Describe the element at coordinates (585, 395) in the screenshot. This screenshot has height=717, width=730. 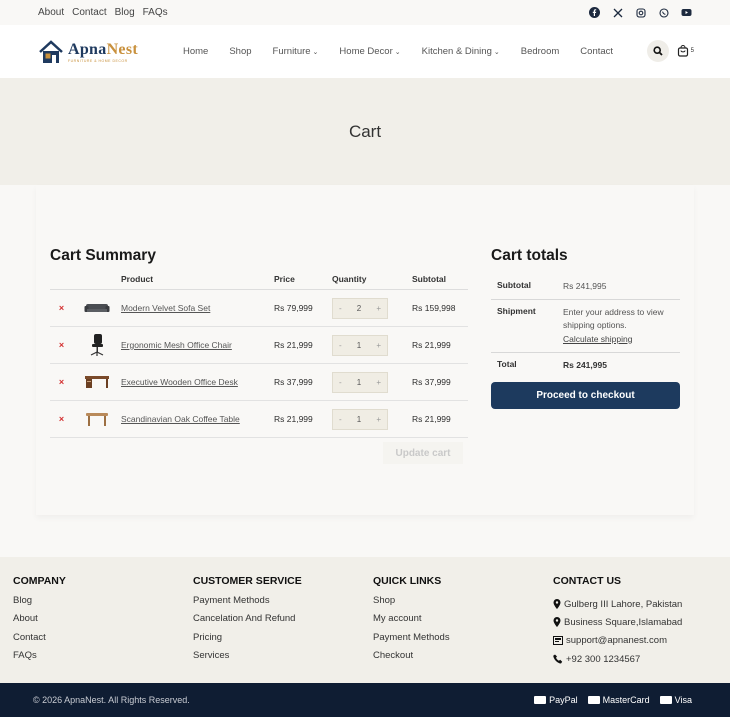
I see `proceed-to-checkout-button: Proceed to checkout` at that location.